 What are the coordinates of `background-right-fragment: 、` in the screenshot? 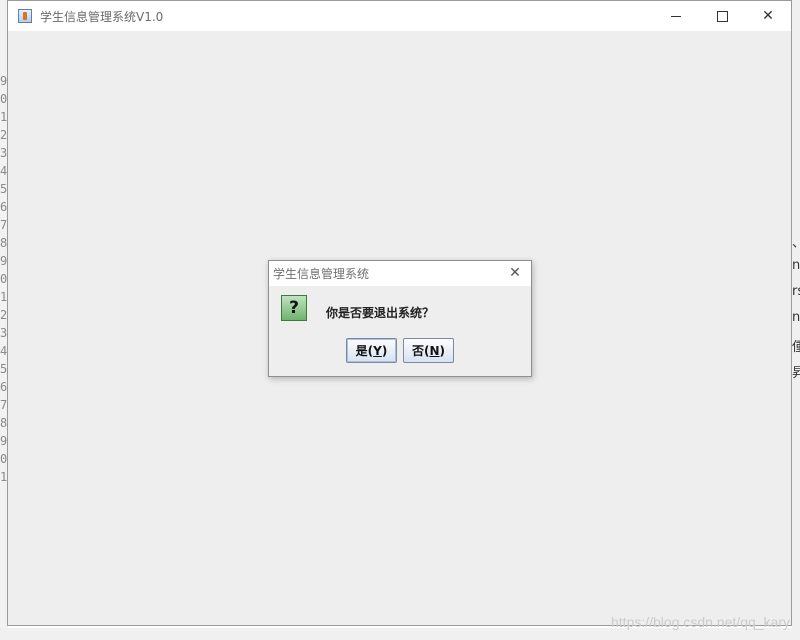 It's located at (796, 241).